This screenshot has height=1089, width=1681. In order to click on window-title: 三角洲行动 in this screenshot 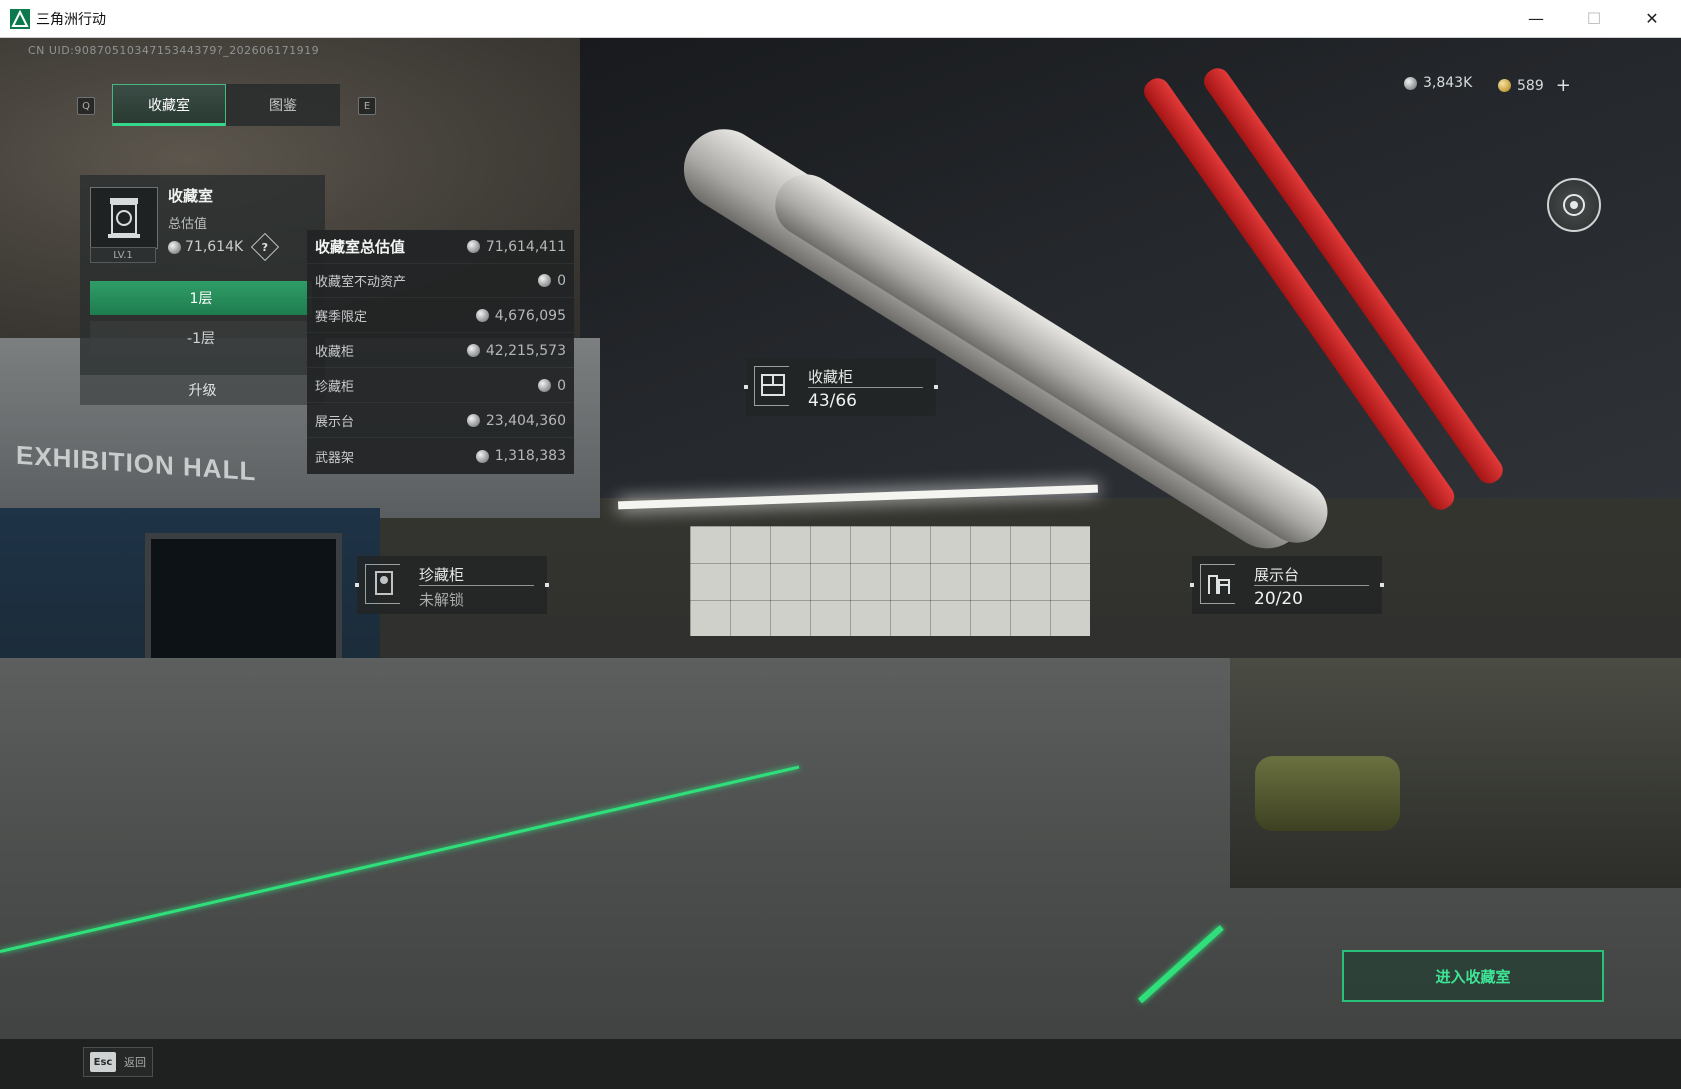, I will do `click(71, 19)`.